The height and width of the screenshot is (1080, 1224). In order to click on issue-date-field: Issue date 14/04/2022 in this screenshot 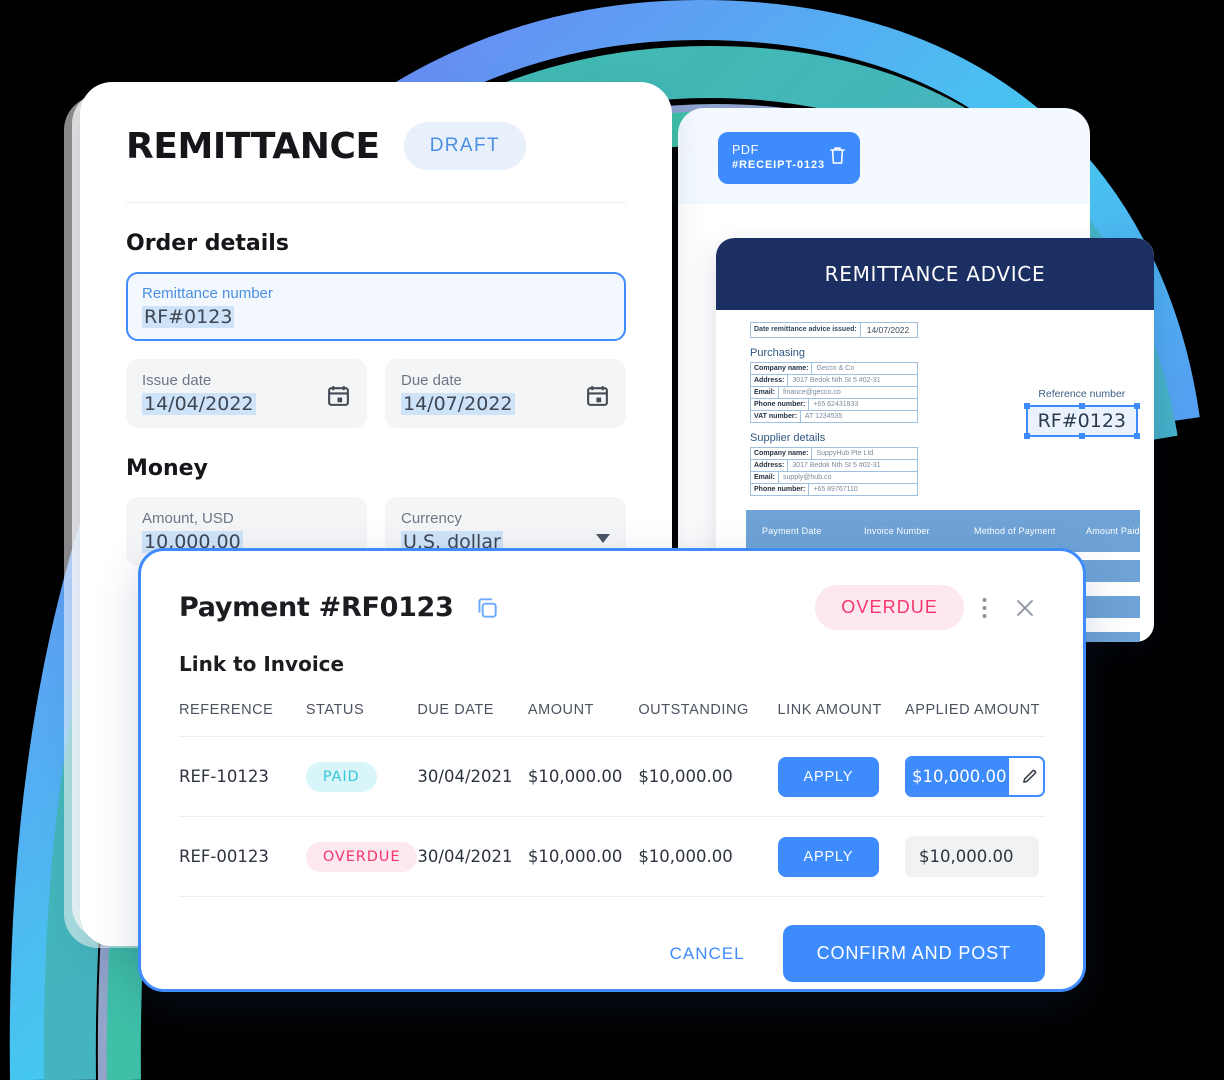, I will do `click(246, 393)`.